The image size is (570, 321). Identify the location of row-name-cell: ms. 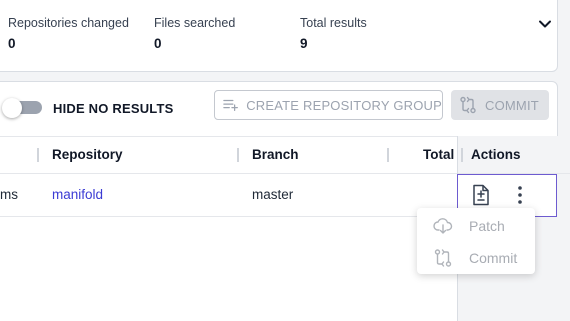
(9, 194).